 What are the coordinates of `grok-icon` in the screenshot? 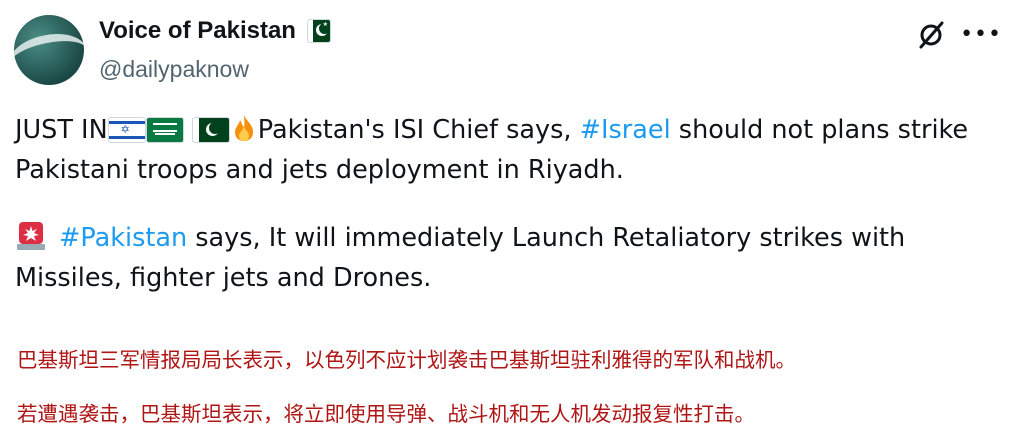 It's located at (931, 35).